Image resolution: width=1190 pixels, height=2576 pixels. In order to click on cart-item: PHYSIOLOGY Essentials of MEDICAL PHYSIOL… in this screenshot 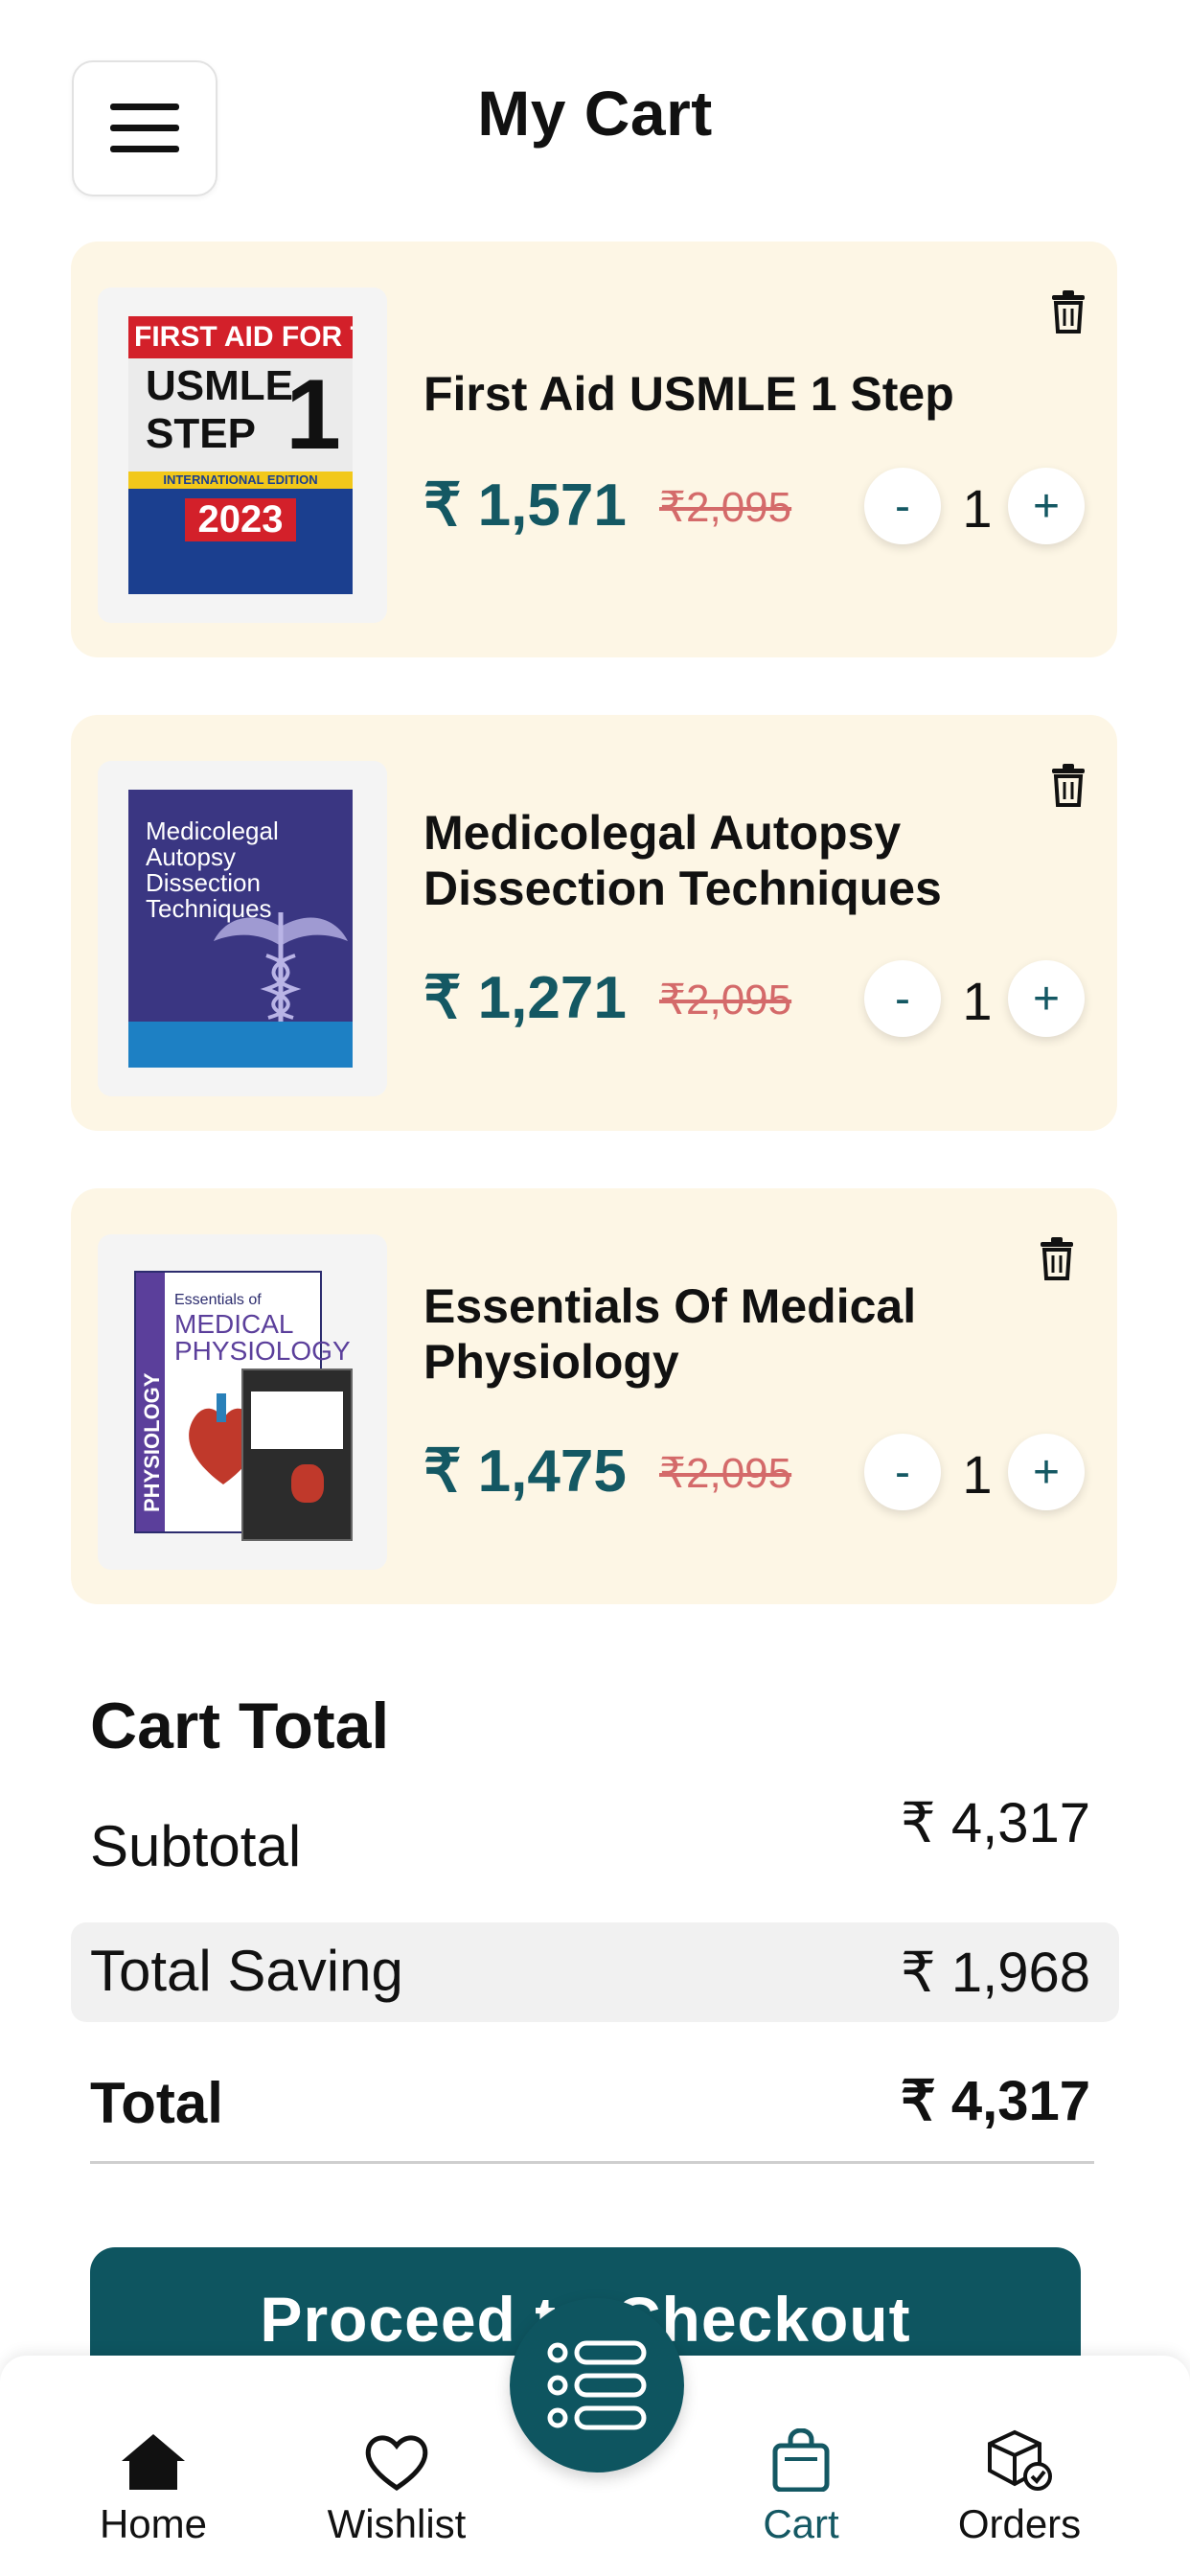, I will do `click(594, 1396)`.